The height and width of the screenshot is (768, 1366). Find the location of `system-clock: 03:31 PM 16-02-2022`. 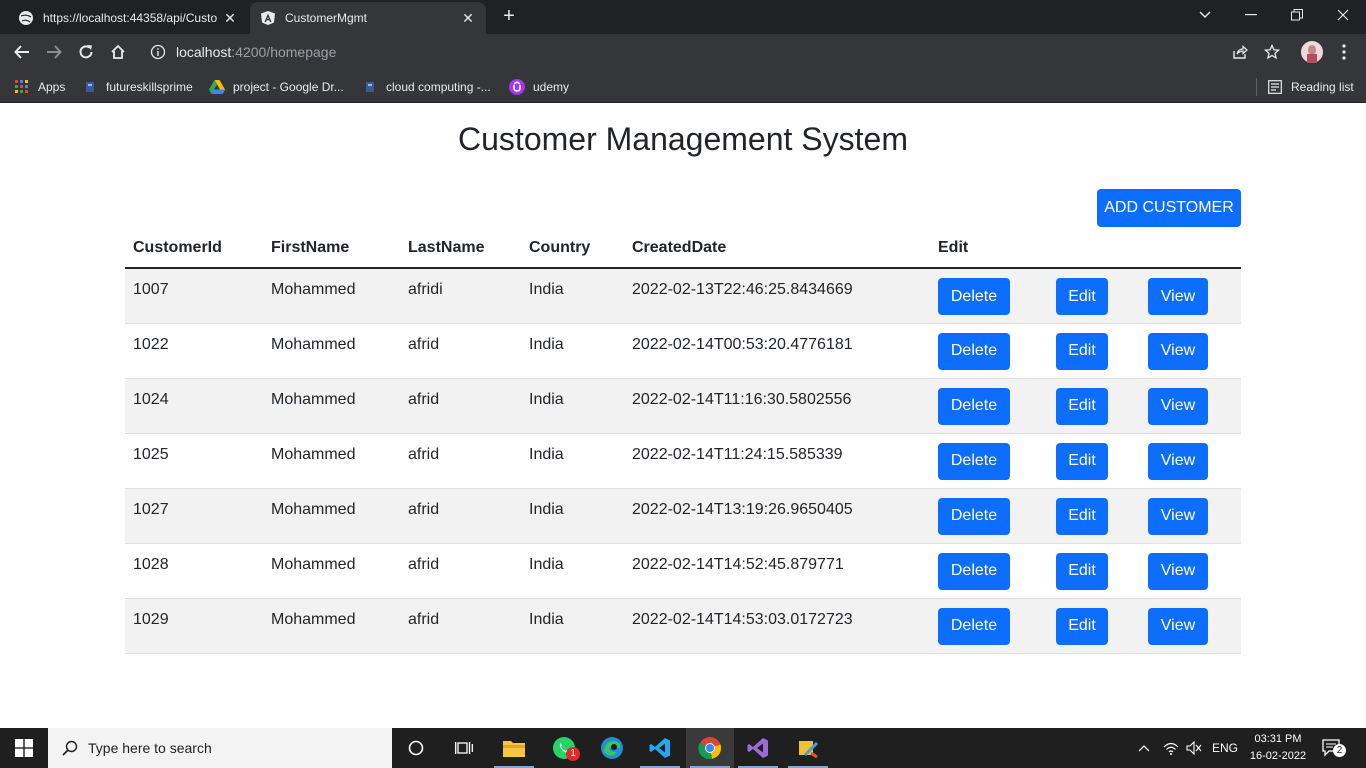

system-clock: 03:31 PM 16-02-2022 is located at coordinates (1278, 748).